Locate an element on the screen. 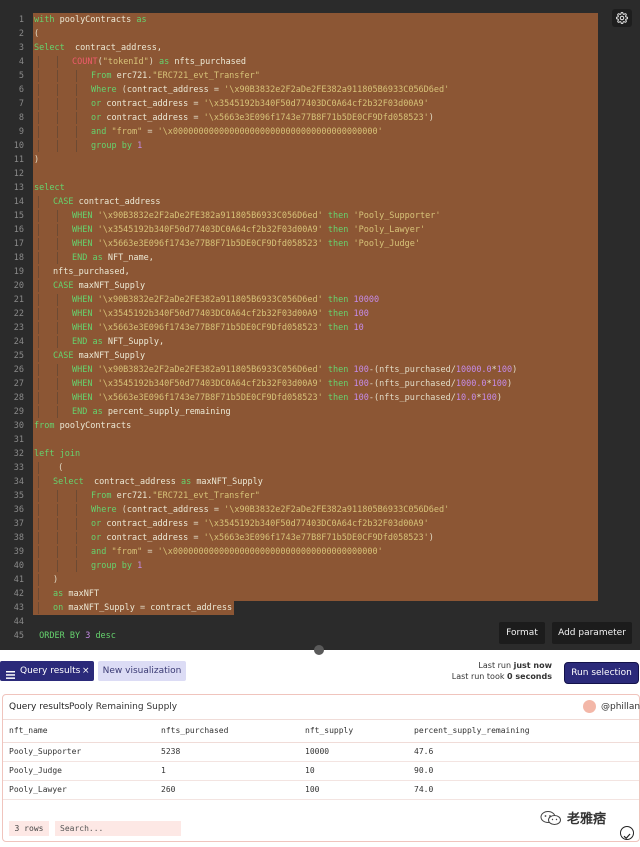 The width and height of the screenshot is (640, 847). code-token: then is located at coordinates (340, 314).